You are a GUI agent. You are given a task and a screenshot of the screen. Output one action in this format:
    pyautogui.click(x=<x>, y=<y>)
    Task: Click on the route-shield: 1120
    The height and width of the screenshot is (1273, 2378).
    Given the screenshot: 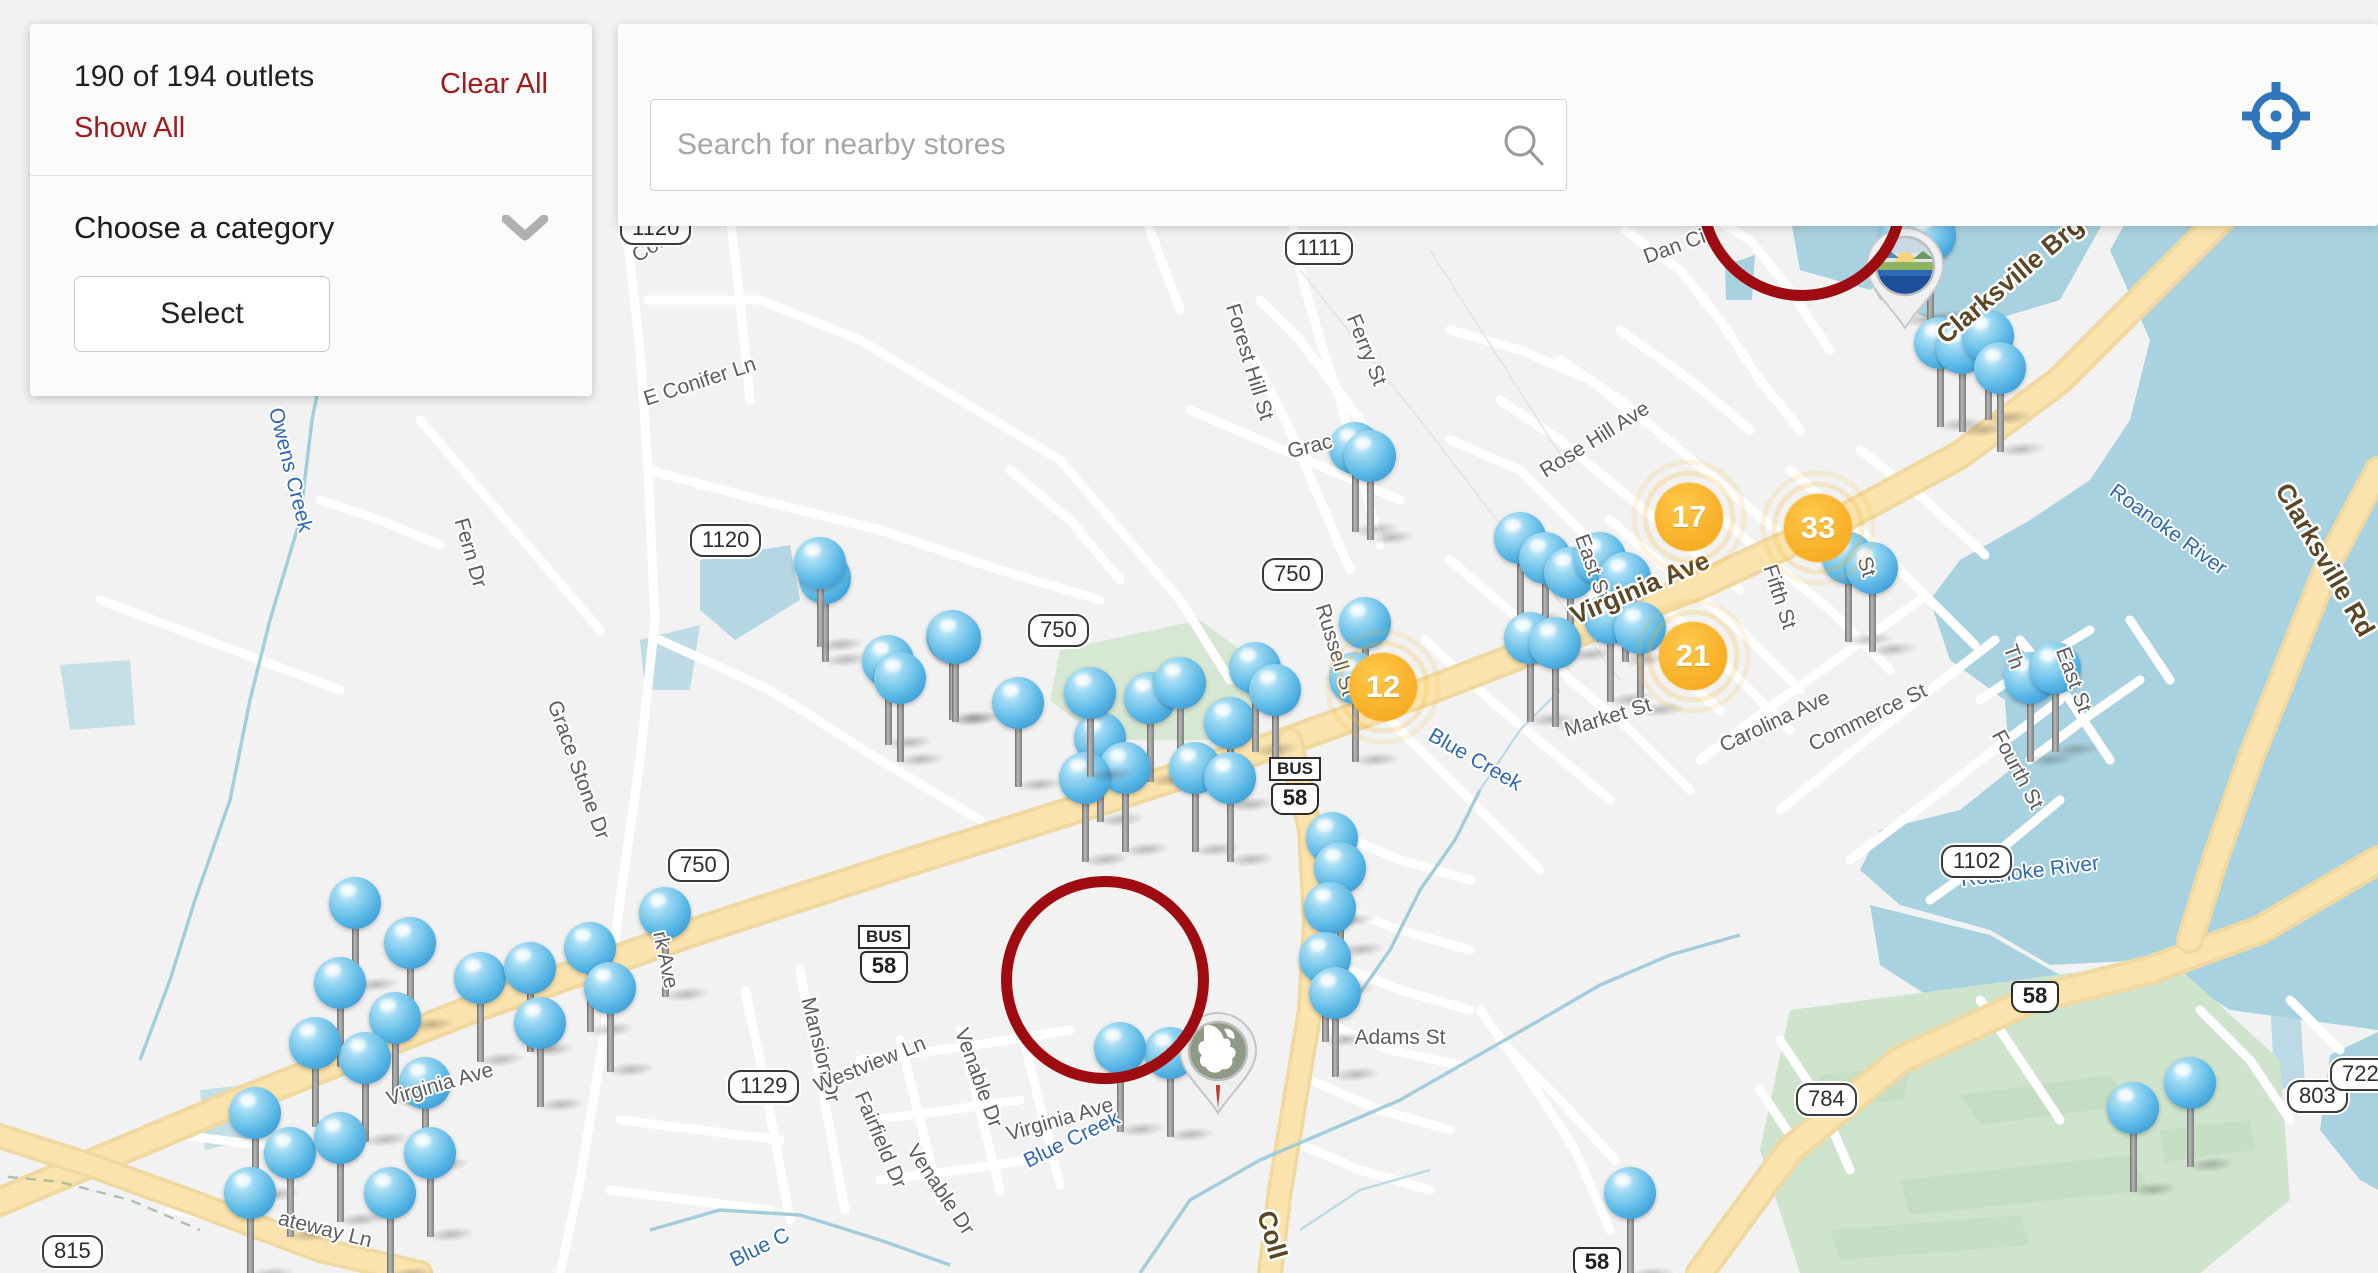 What is the action you would take?
    pyautogui.click(x=726, y=540)
    